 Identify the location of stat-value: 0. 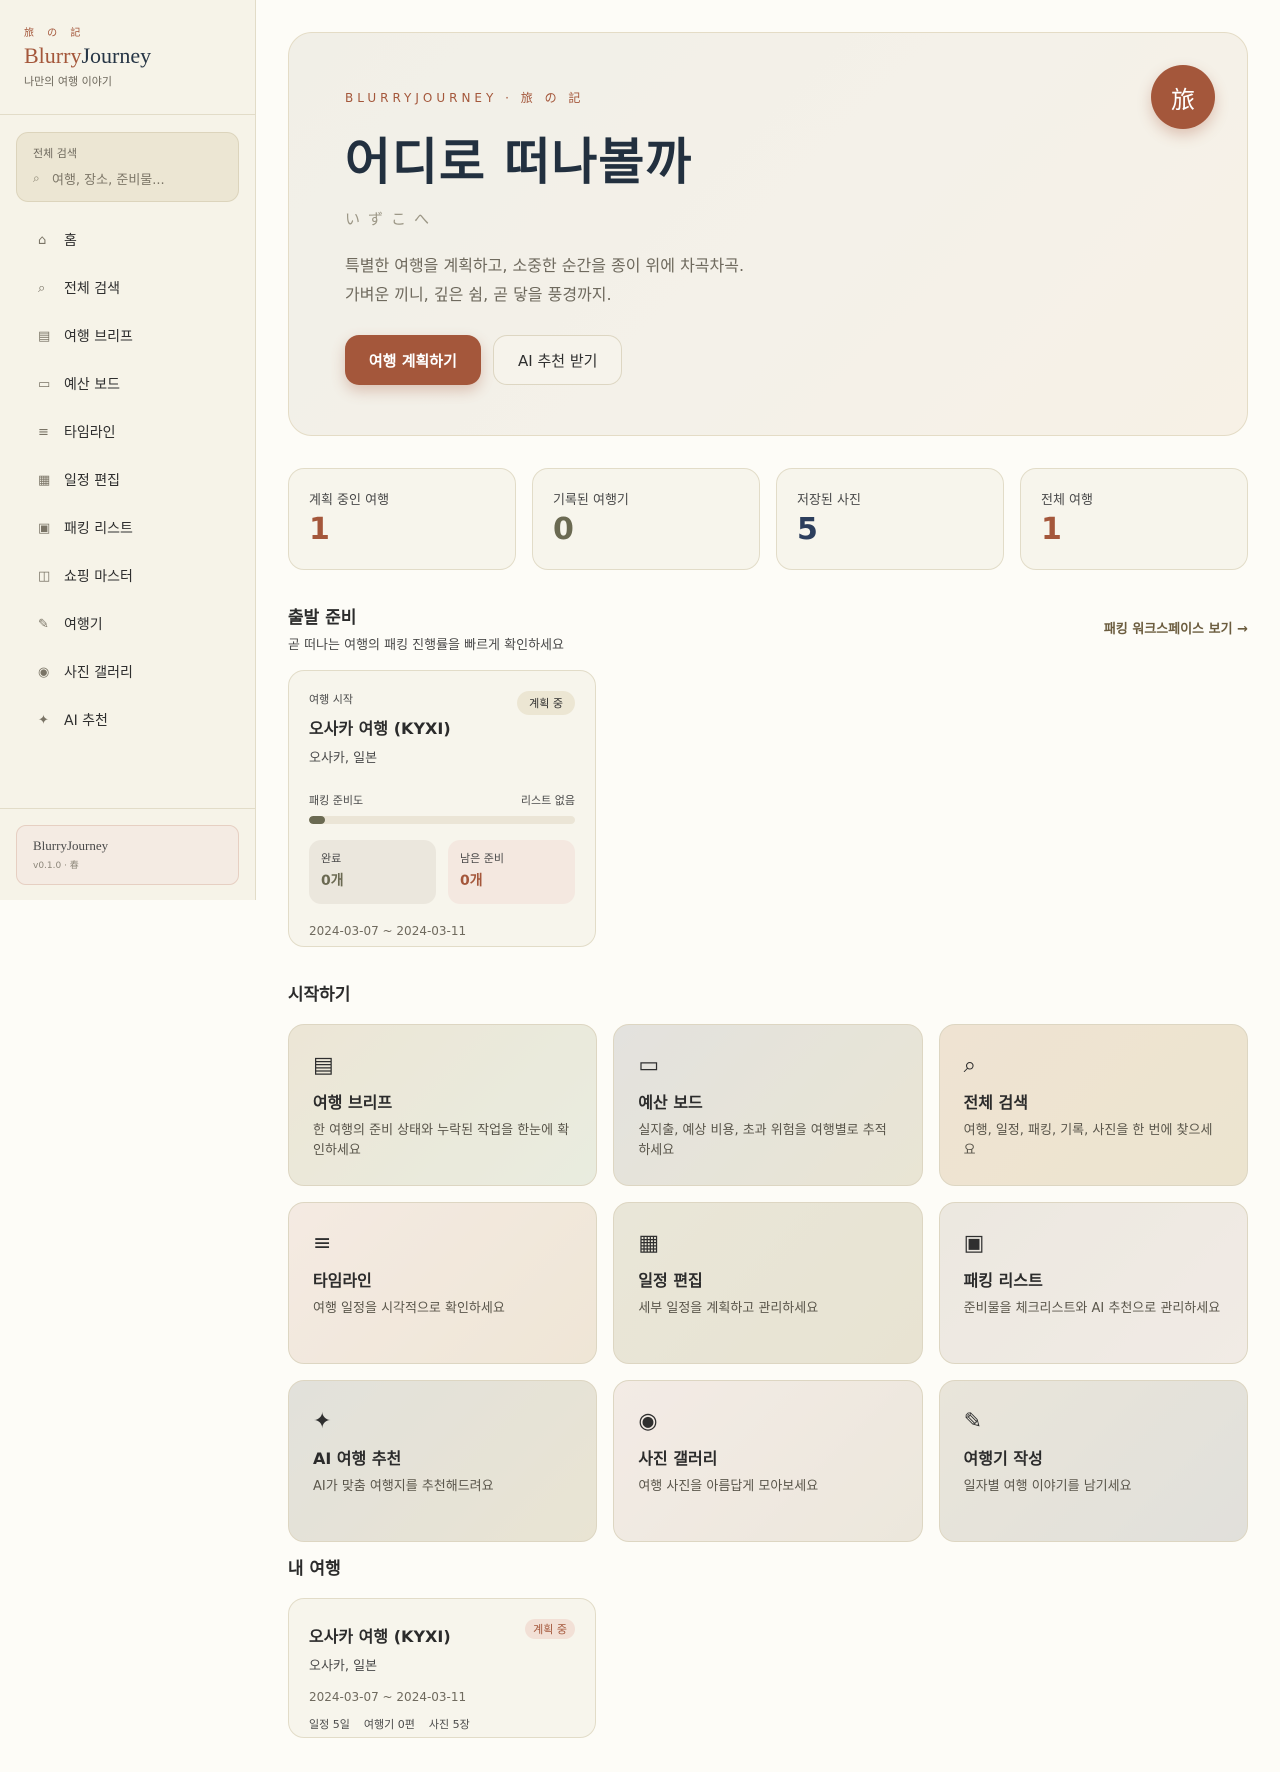
(563, 529).